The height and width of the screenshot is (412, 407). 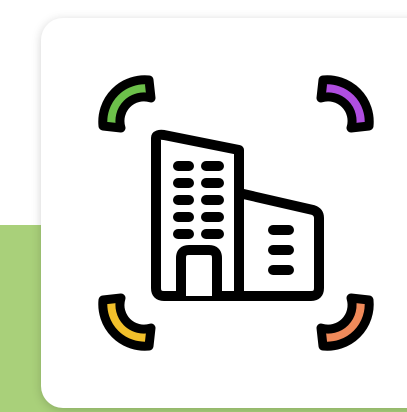 I want to click on corner-top-right, so click(x=345, y=104).